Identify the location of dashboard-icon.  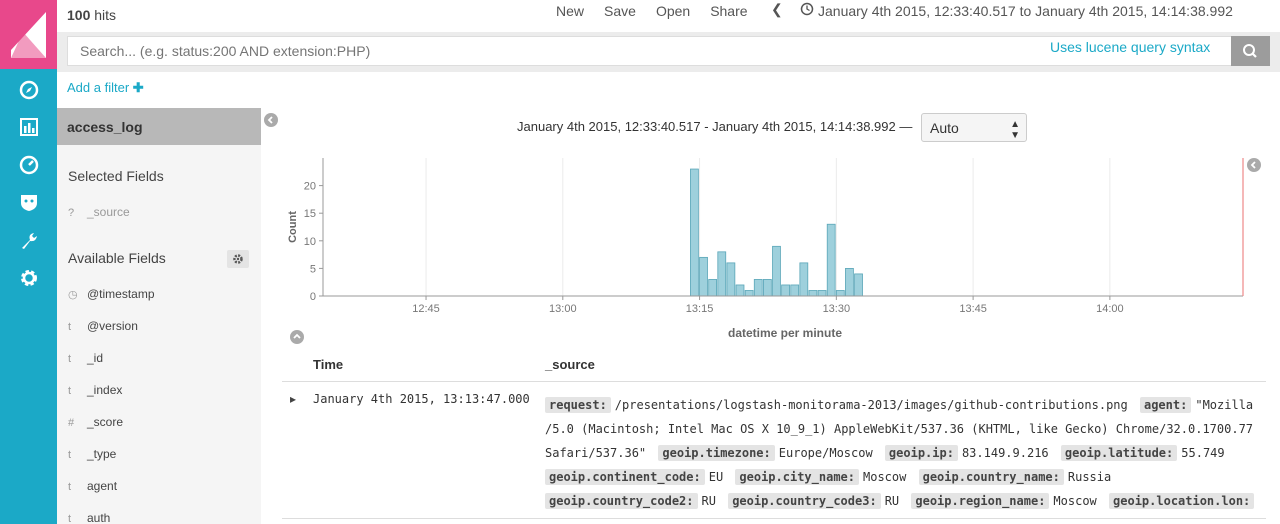
(29, 165).